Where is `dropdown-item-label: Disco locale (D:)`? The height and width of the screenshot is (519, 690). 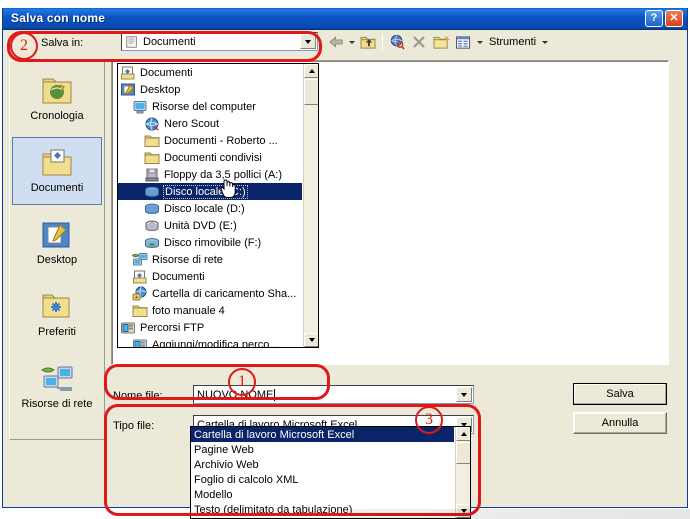 dropdown-item-label: Disco locale (D:) is located at coordinates (204, 208).